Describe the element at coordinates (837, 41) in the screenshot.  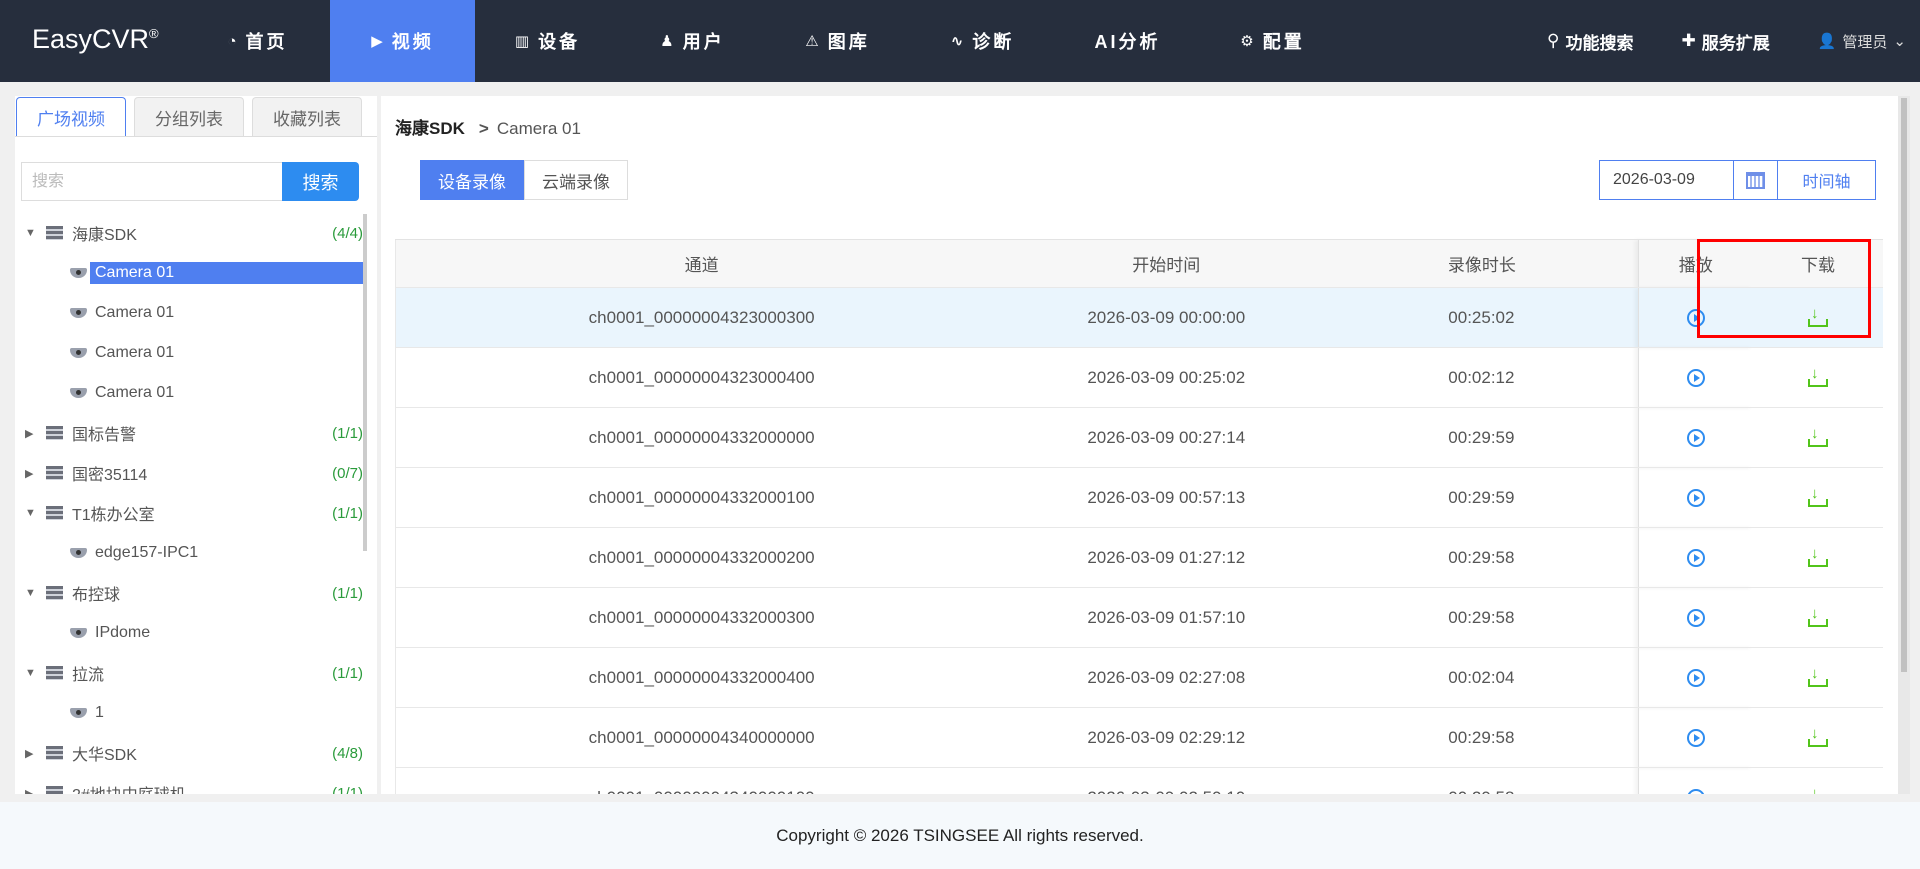
I see `nav-item-4: ⚠ 图库` at that location.